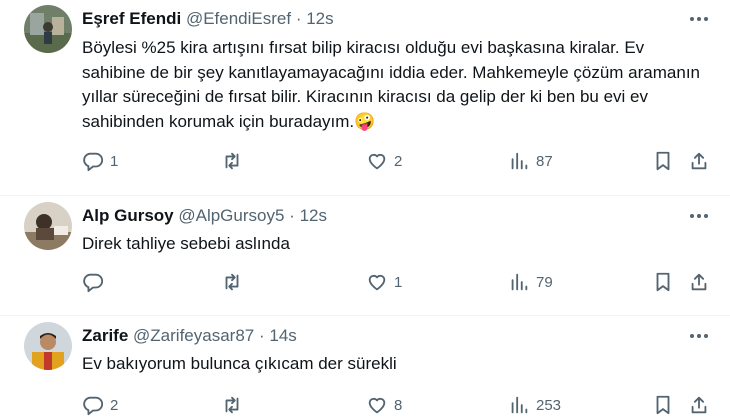 The width and height of the screenshot is (730, 420). Describe the element at coordinates (365, 121) in the screenshot. I see `emoji: 🤪` at that location.